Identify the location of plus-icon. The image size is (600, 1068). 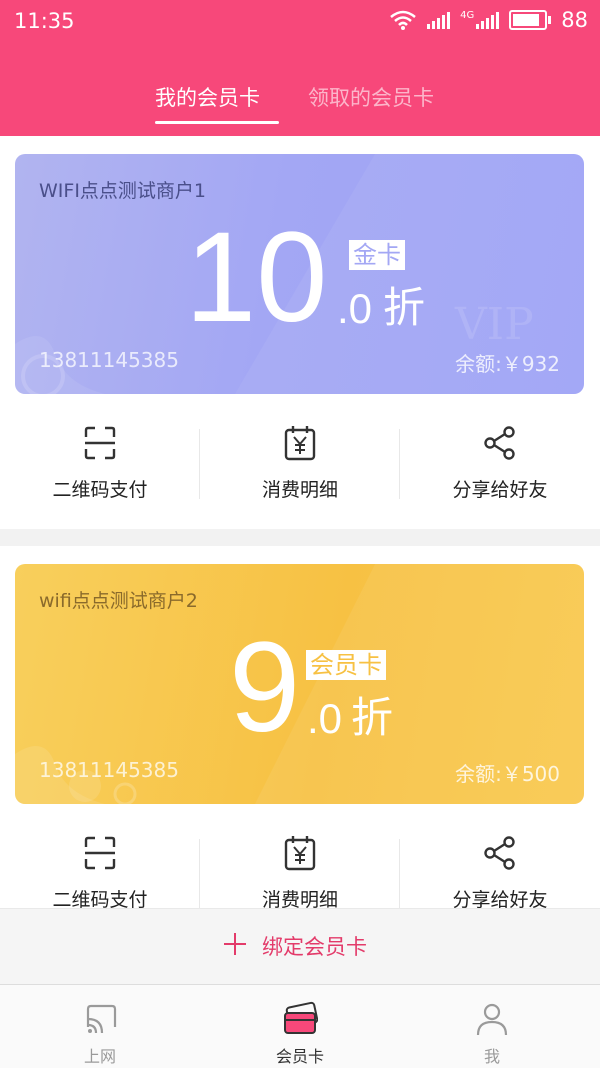
(235, 944).